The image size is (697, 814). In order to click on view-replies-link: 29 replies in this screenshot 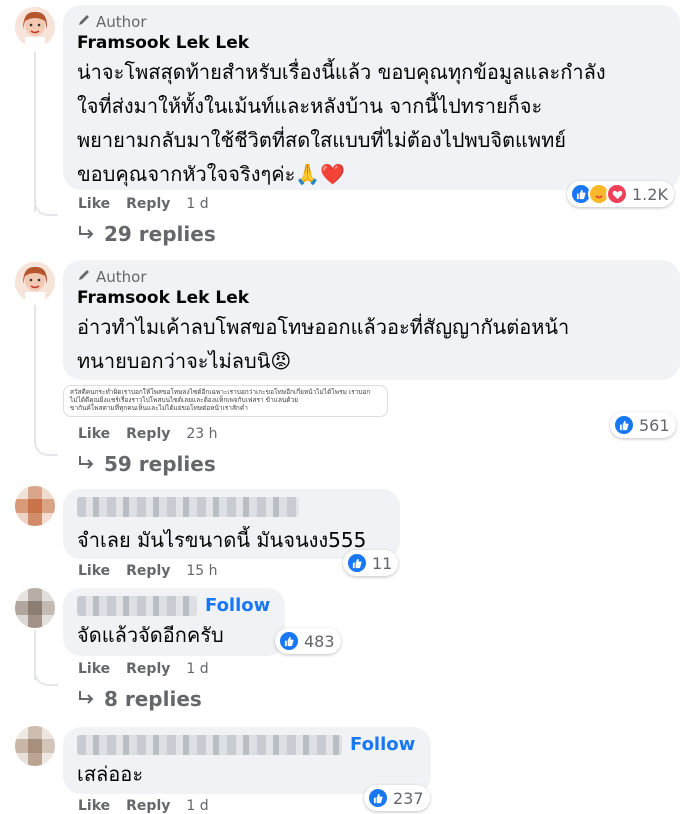, I will do `click(147, 234)`.